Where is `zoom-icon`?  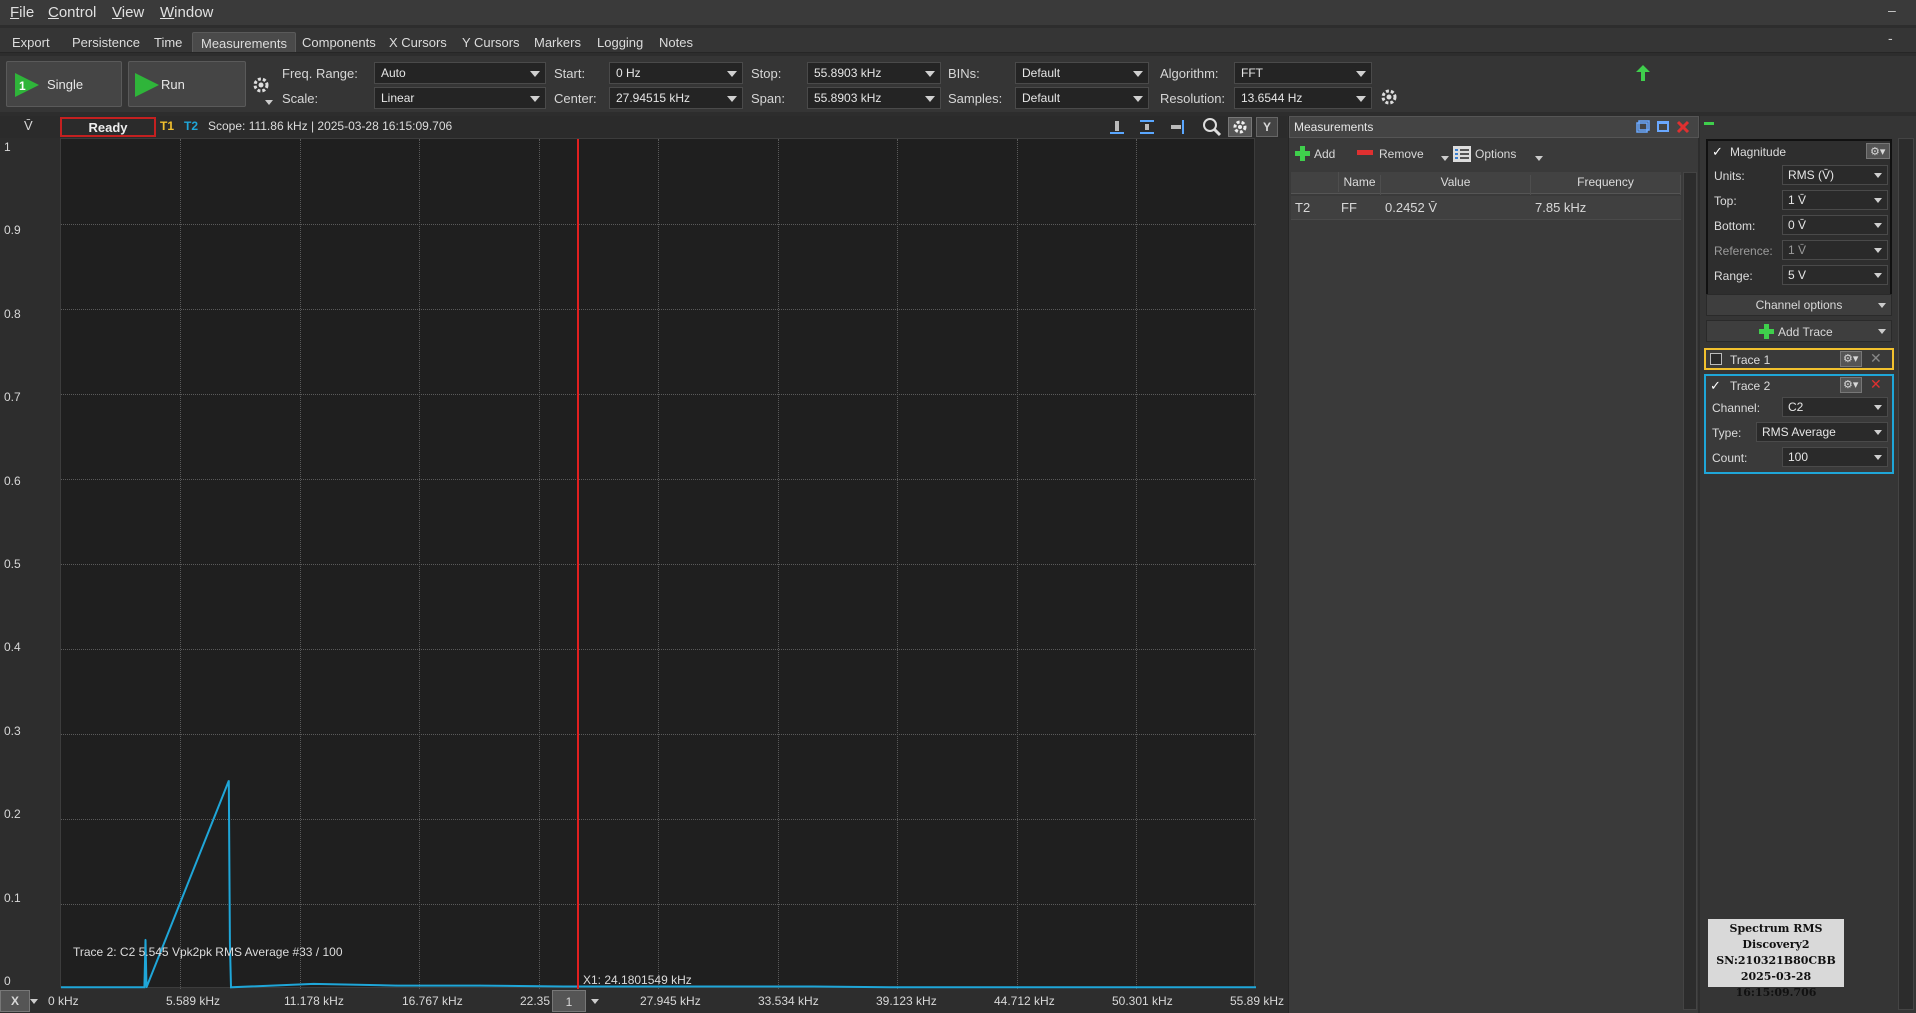 zoom-icon is located at coordinates (1212, 127).